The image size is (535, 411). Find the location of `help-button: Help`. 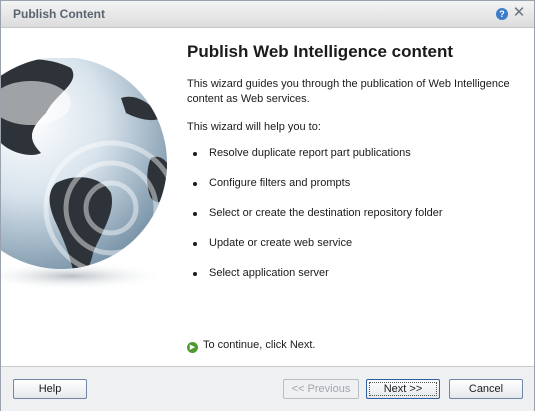

help-button: Help is located at coordinates (50, 389).